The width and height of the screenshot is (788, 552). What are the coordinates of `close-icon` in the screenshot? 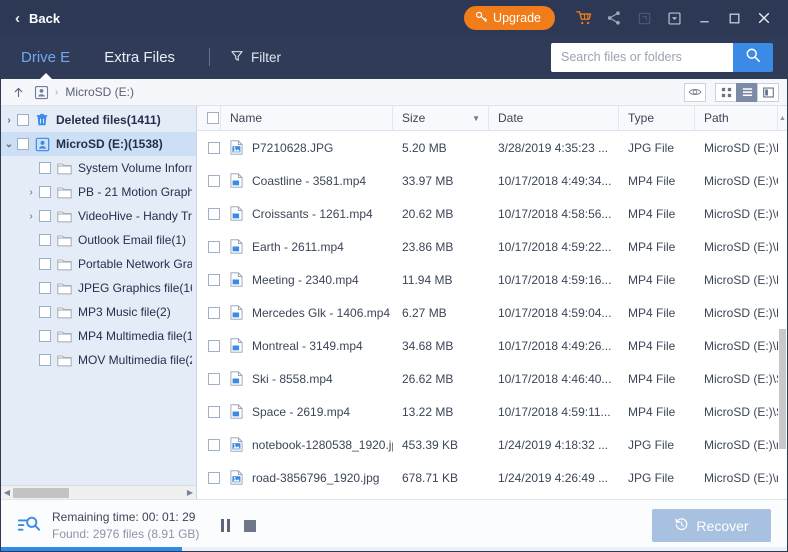 It's located at (764, 18).